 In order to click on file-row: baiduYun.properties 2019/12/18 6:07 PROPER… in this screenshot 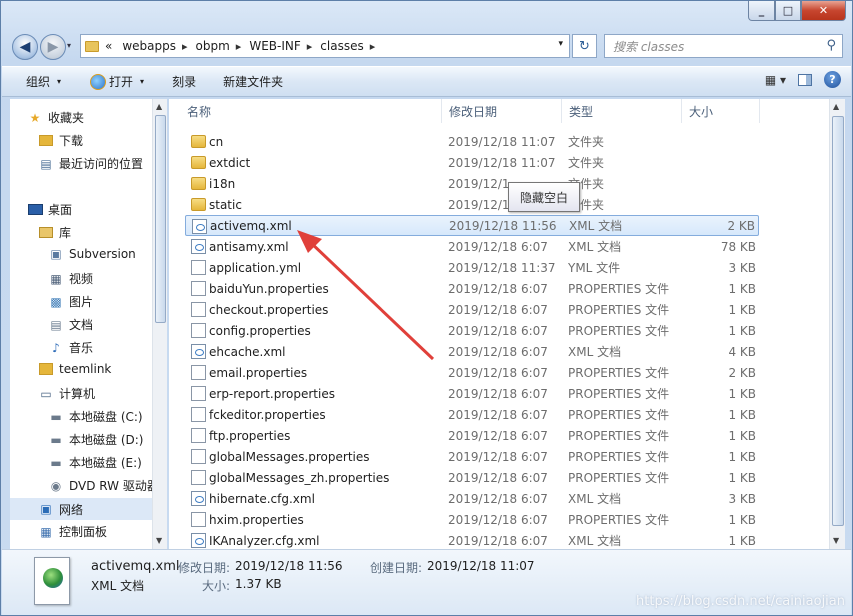, I will do `click(472, 288)`.